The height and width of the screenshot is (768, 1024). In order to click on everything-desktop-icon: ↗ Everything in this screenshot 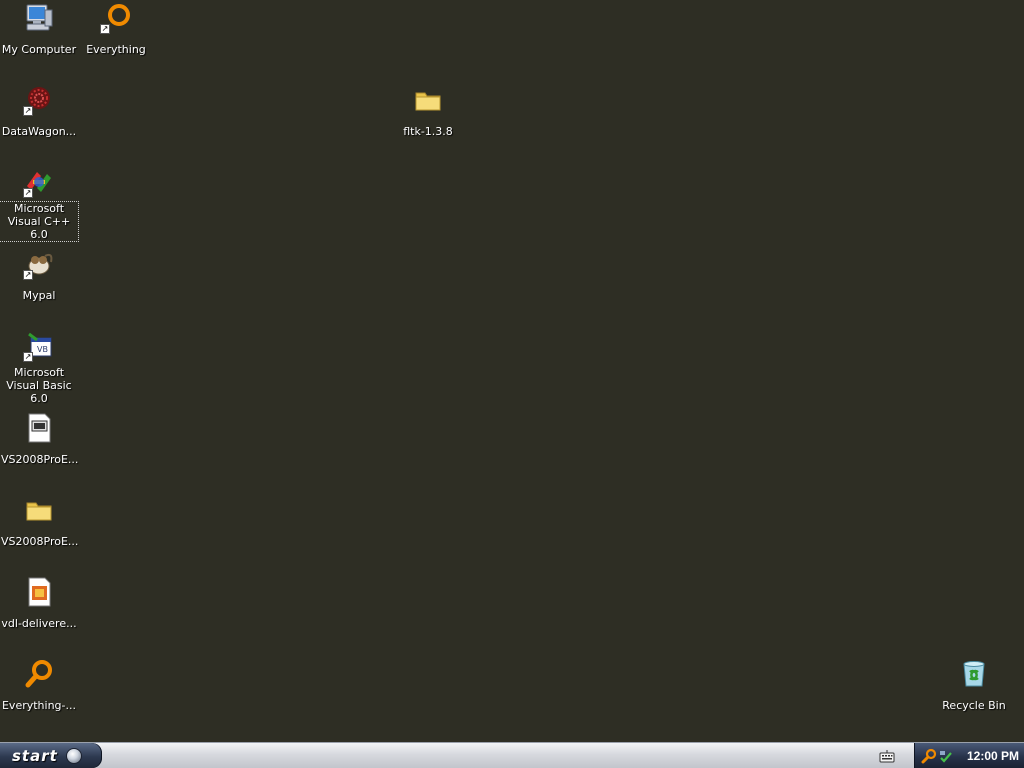, I will do `click(116, 29)`.